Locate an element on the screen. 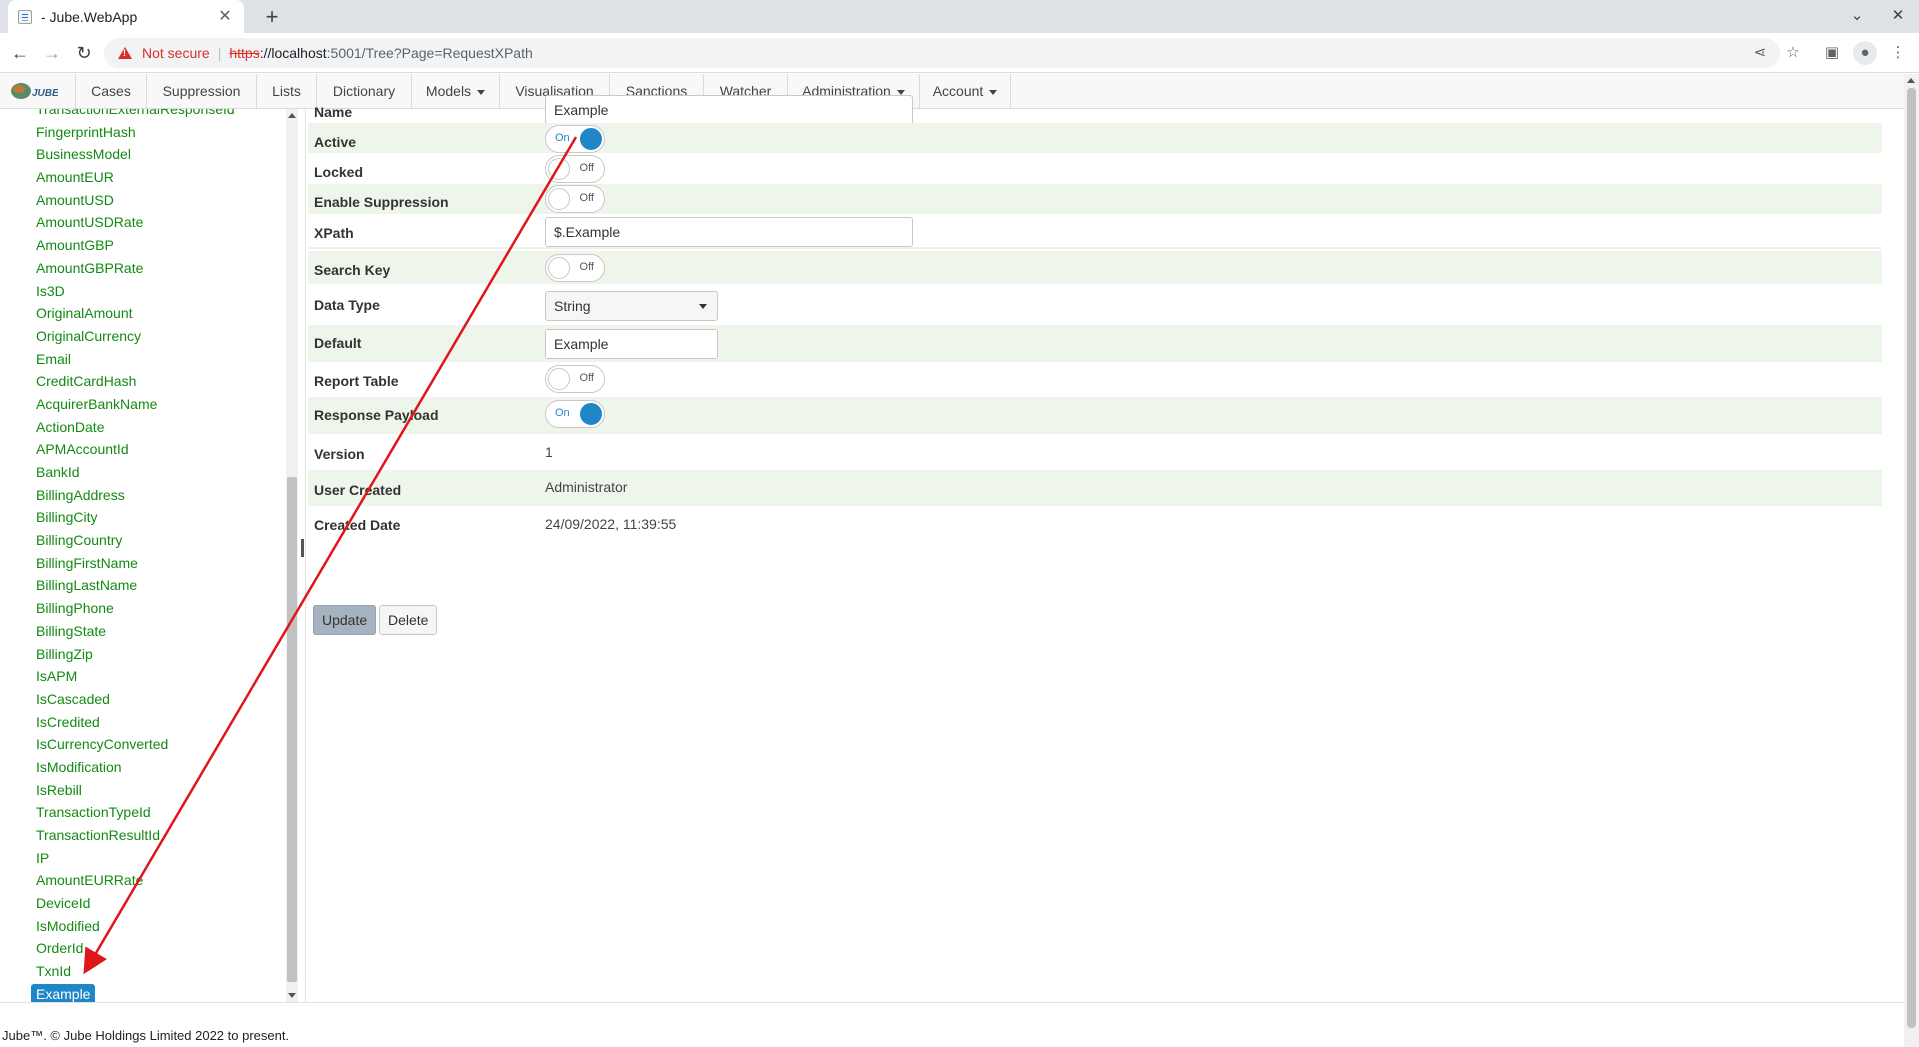  data-type-select: String is located at coordinates (631, 306).